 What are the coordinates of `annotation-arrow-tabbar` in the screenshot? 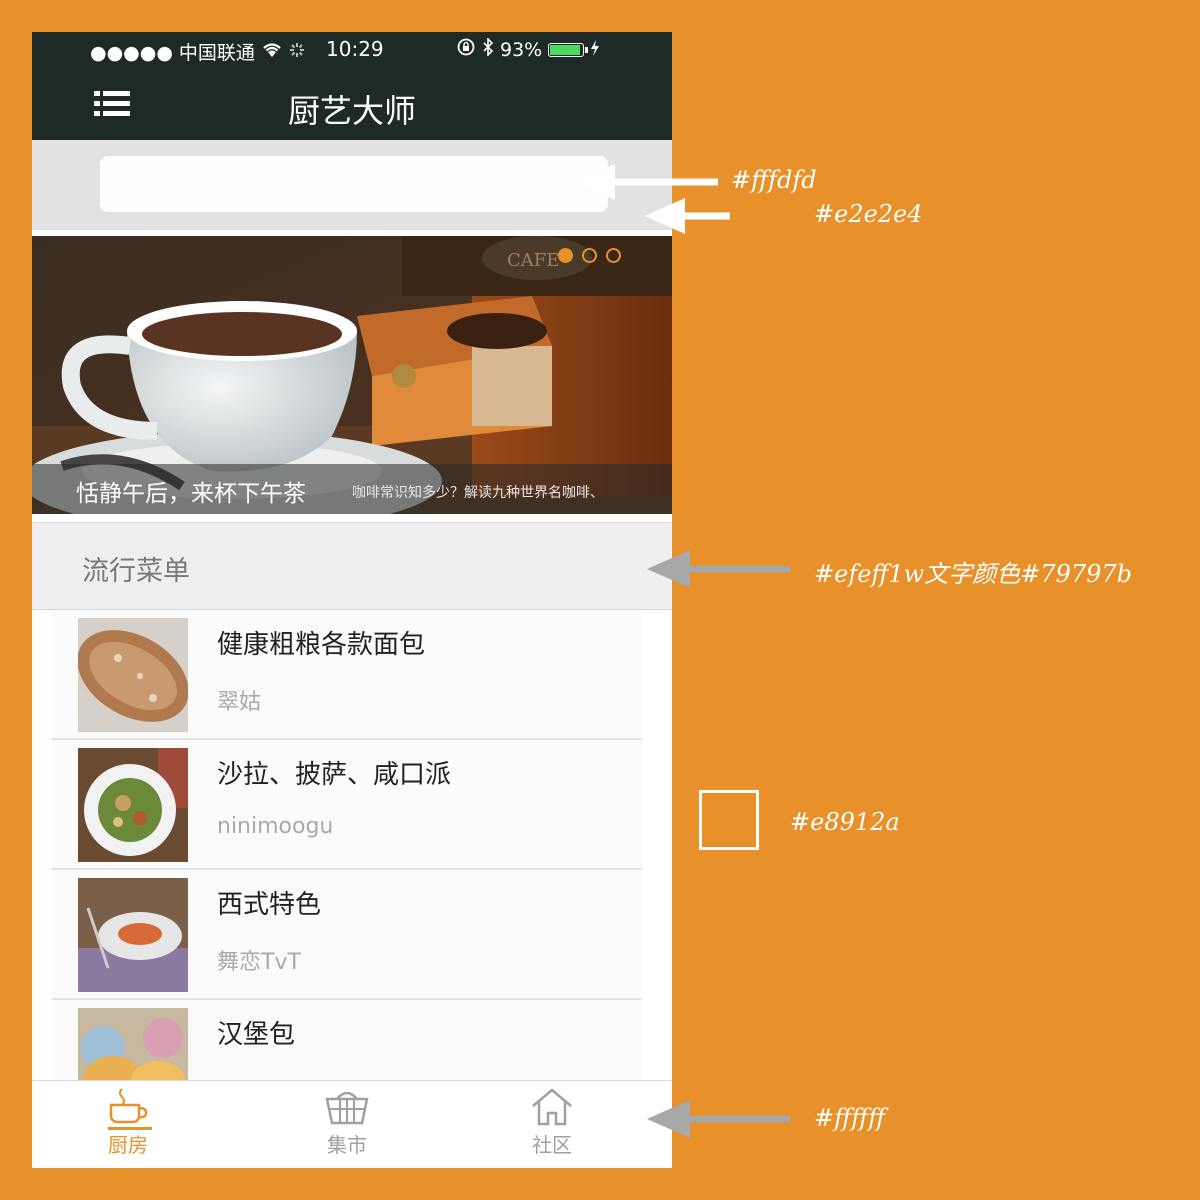 It's located at (718, 1119).